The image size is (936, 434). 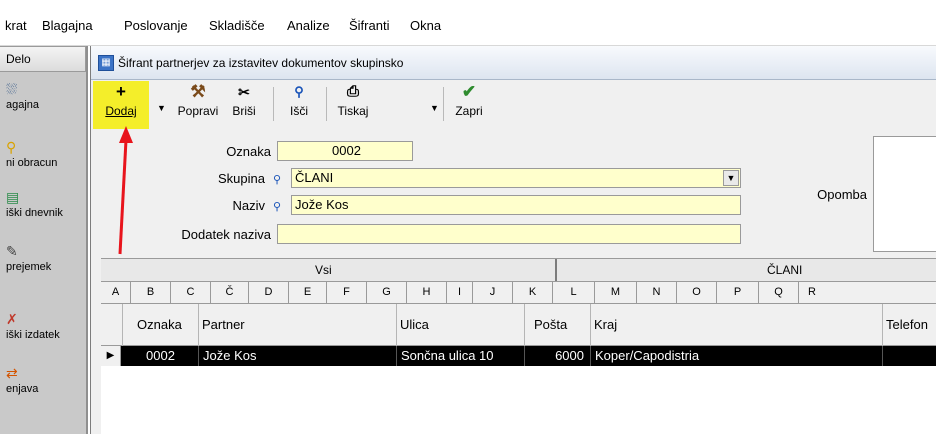 What do you see at coordinates (12, 251) in the screenshot?
I see `receipt-icon: ✎` at bounding box center [12, 251].